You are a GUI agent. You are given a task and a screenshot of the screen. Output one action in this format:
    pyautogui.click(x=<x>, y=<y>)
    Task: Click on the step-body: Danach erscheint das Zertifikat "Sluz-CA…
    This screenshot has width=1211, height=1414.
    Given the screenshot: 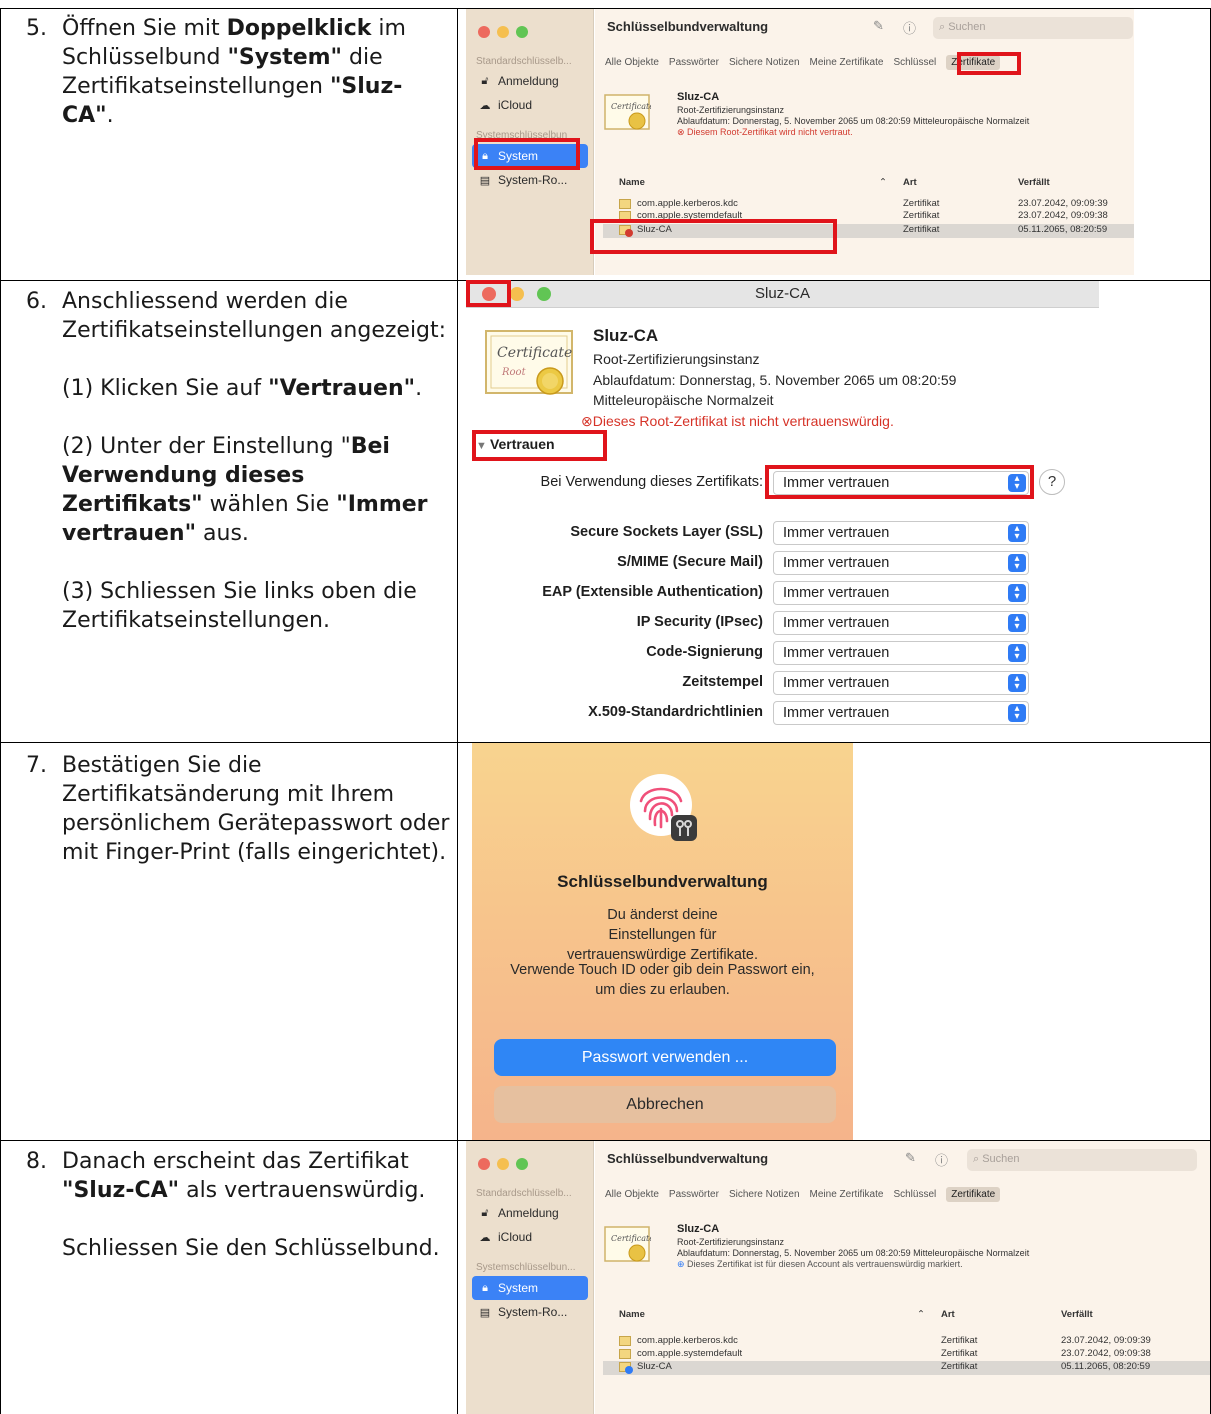 What is the action you would take?
    pyautogui.click(x=257, y=1205)
    